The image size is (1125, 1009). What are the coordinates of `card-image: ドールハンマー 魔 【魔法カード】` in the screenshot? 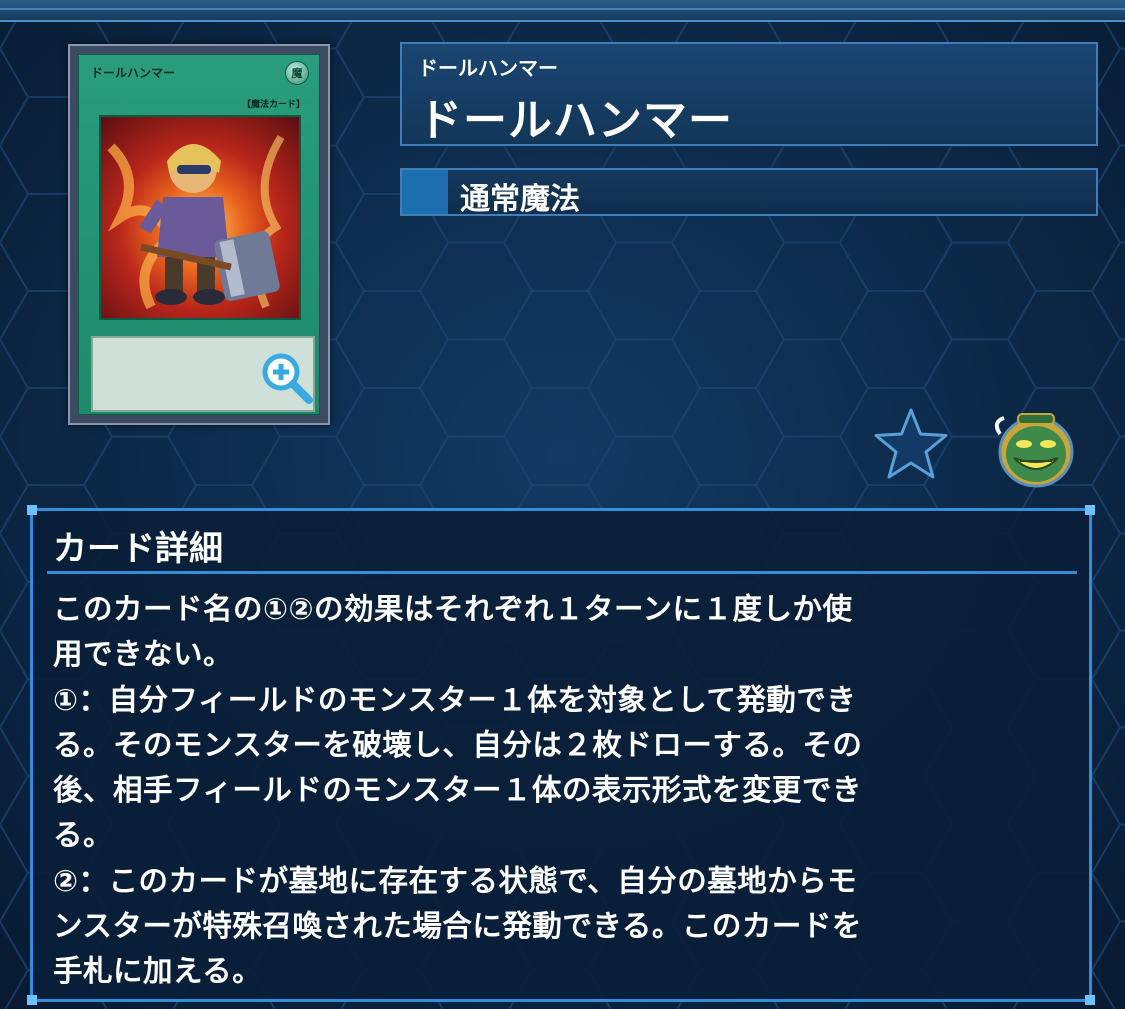 It's located at (199, 234).